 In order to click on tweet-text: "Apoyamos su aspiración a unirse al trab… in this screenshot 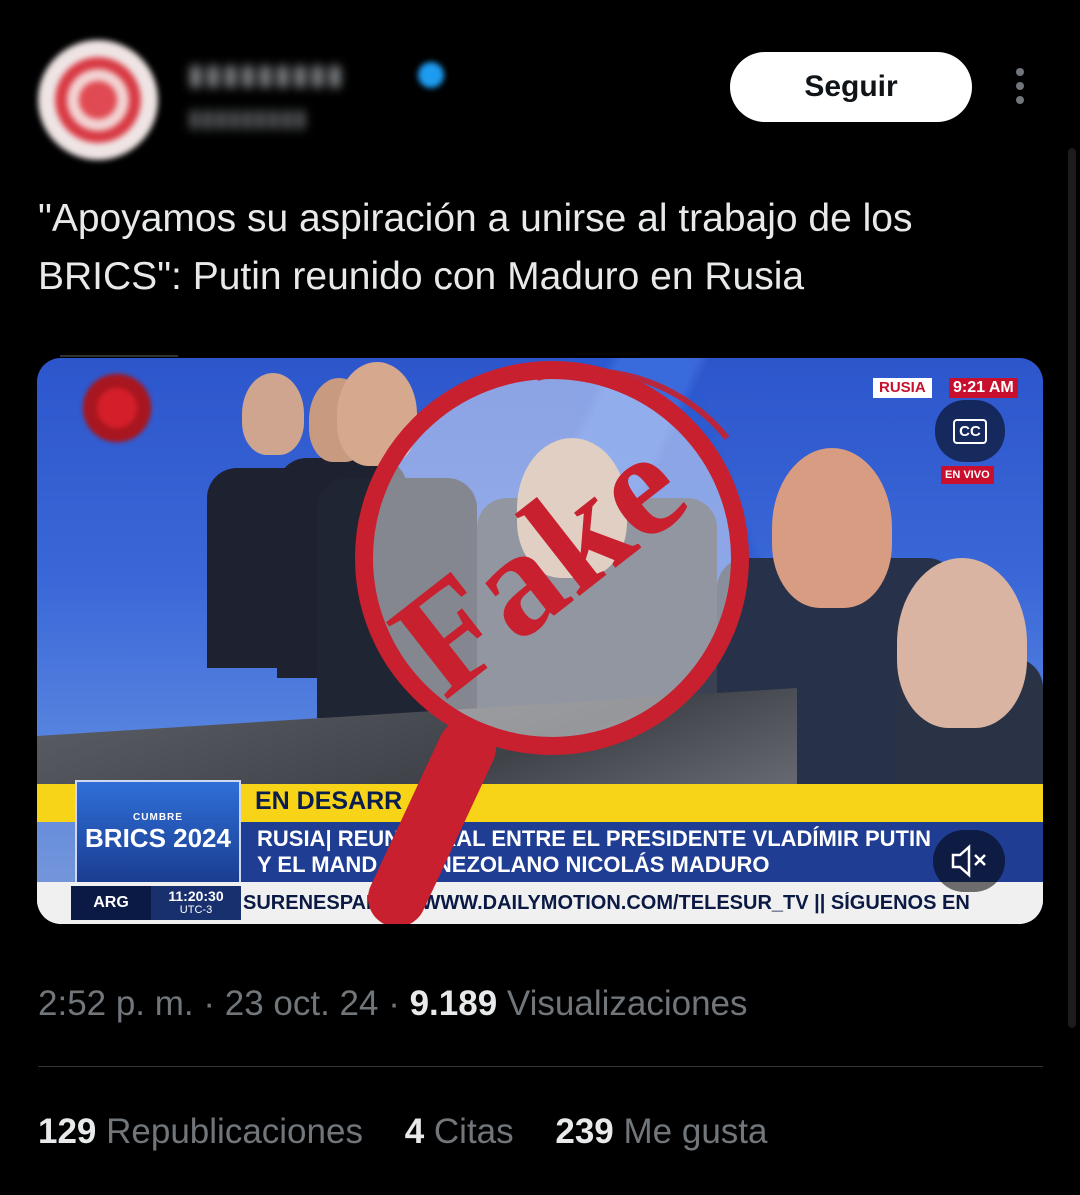, I will do `click(475, 247)`.